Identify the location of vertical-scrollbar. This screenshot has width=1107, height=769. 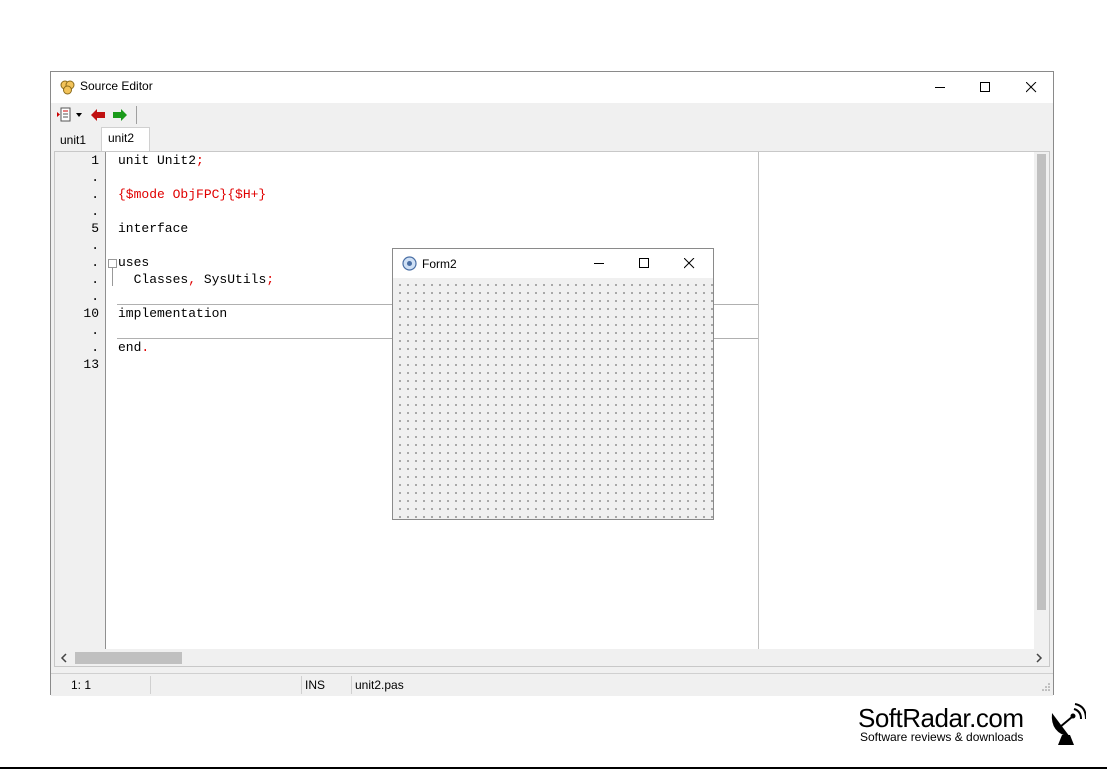
(1041, 400).